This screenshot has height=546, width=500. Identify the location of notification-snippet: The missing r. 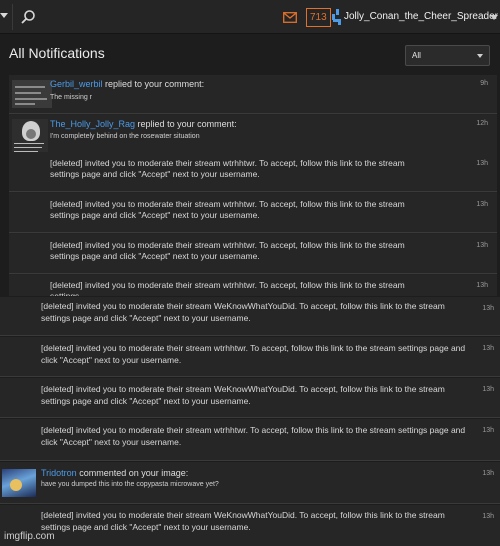
(71, 97).